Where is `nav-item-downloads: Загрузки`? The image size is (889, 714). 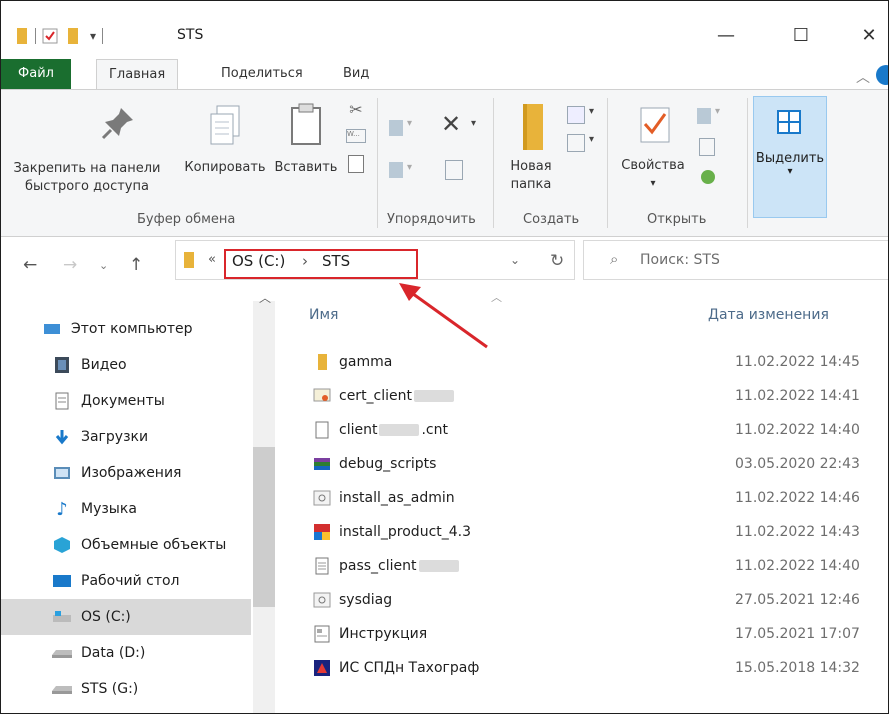 nav-item-downloads: Загрузки is located at coordinates (126, 437).